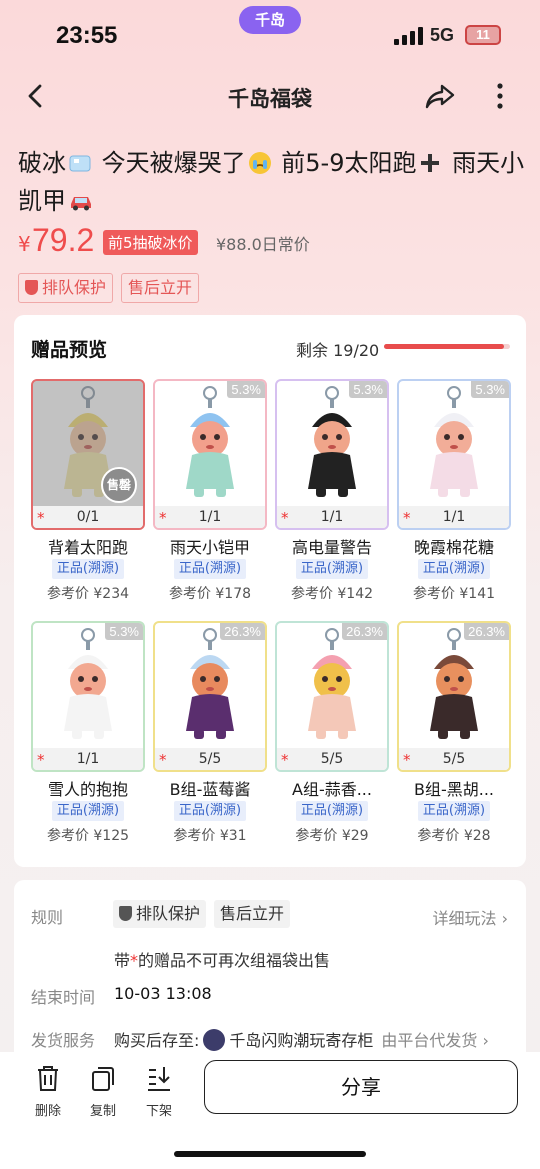 The width and height of the screenshot is (540, 1169). I want to click on gift-item: 26.3% * 5/5 A组-蒜香... 正品(溯源) 参考价 ¥29, so click(332, 732).